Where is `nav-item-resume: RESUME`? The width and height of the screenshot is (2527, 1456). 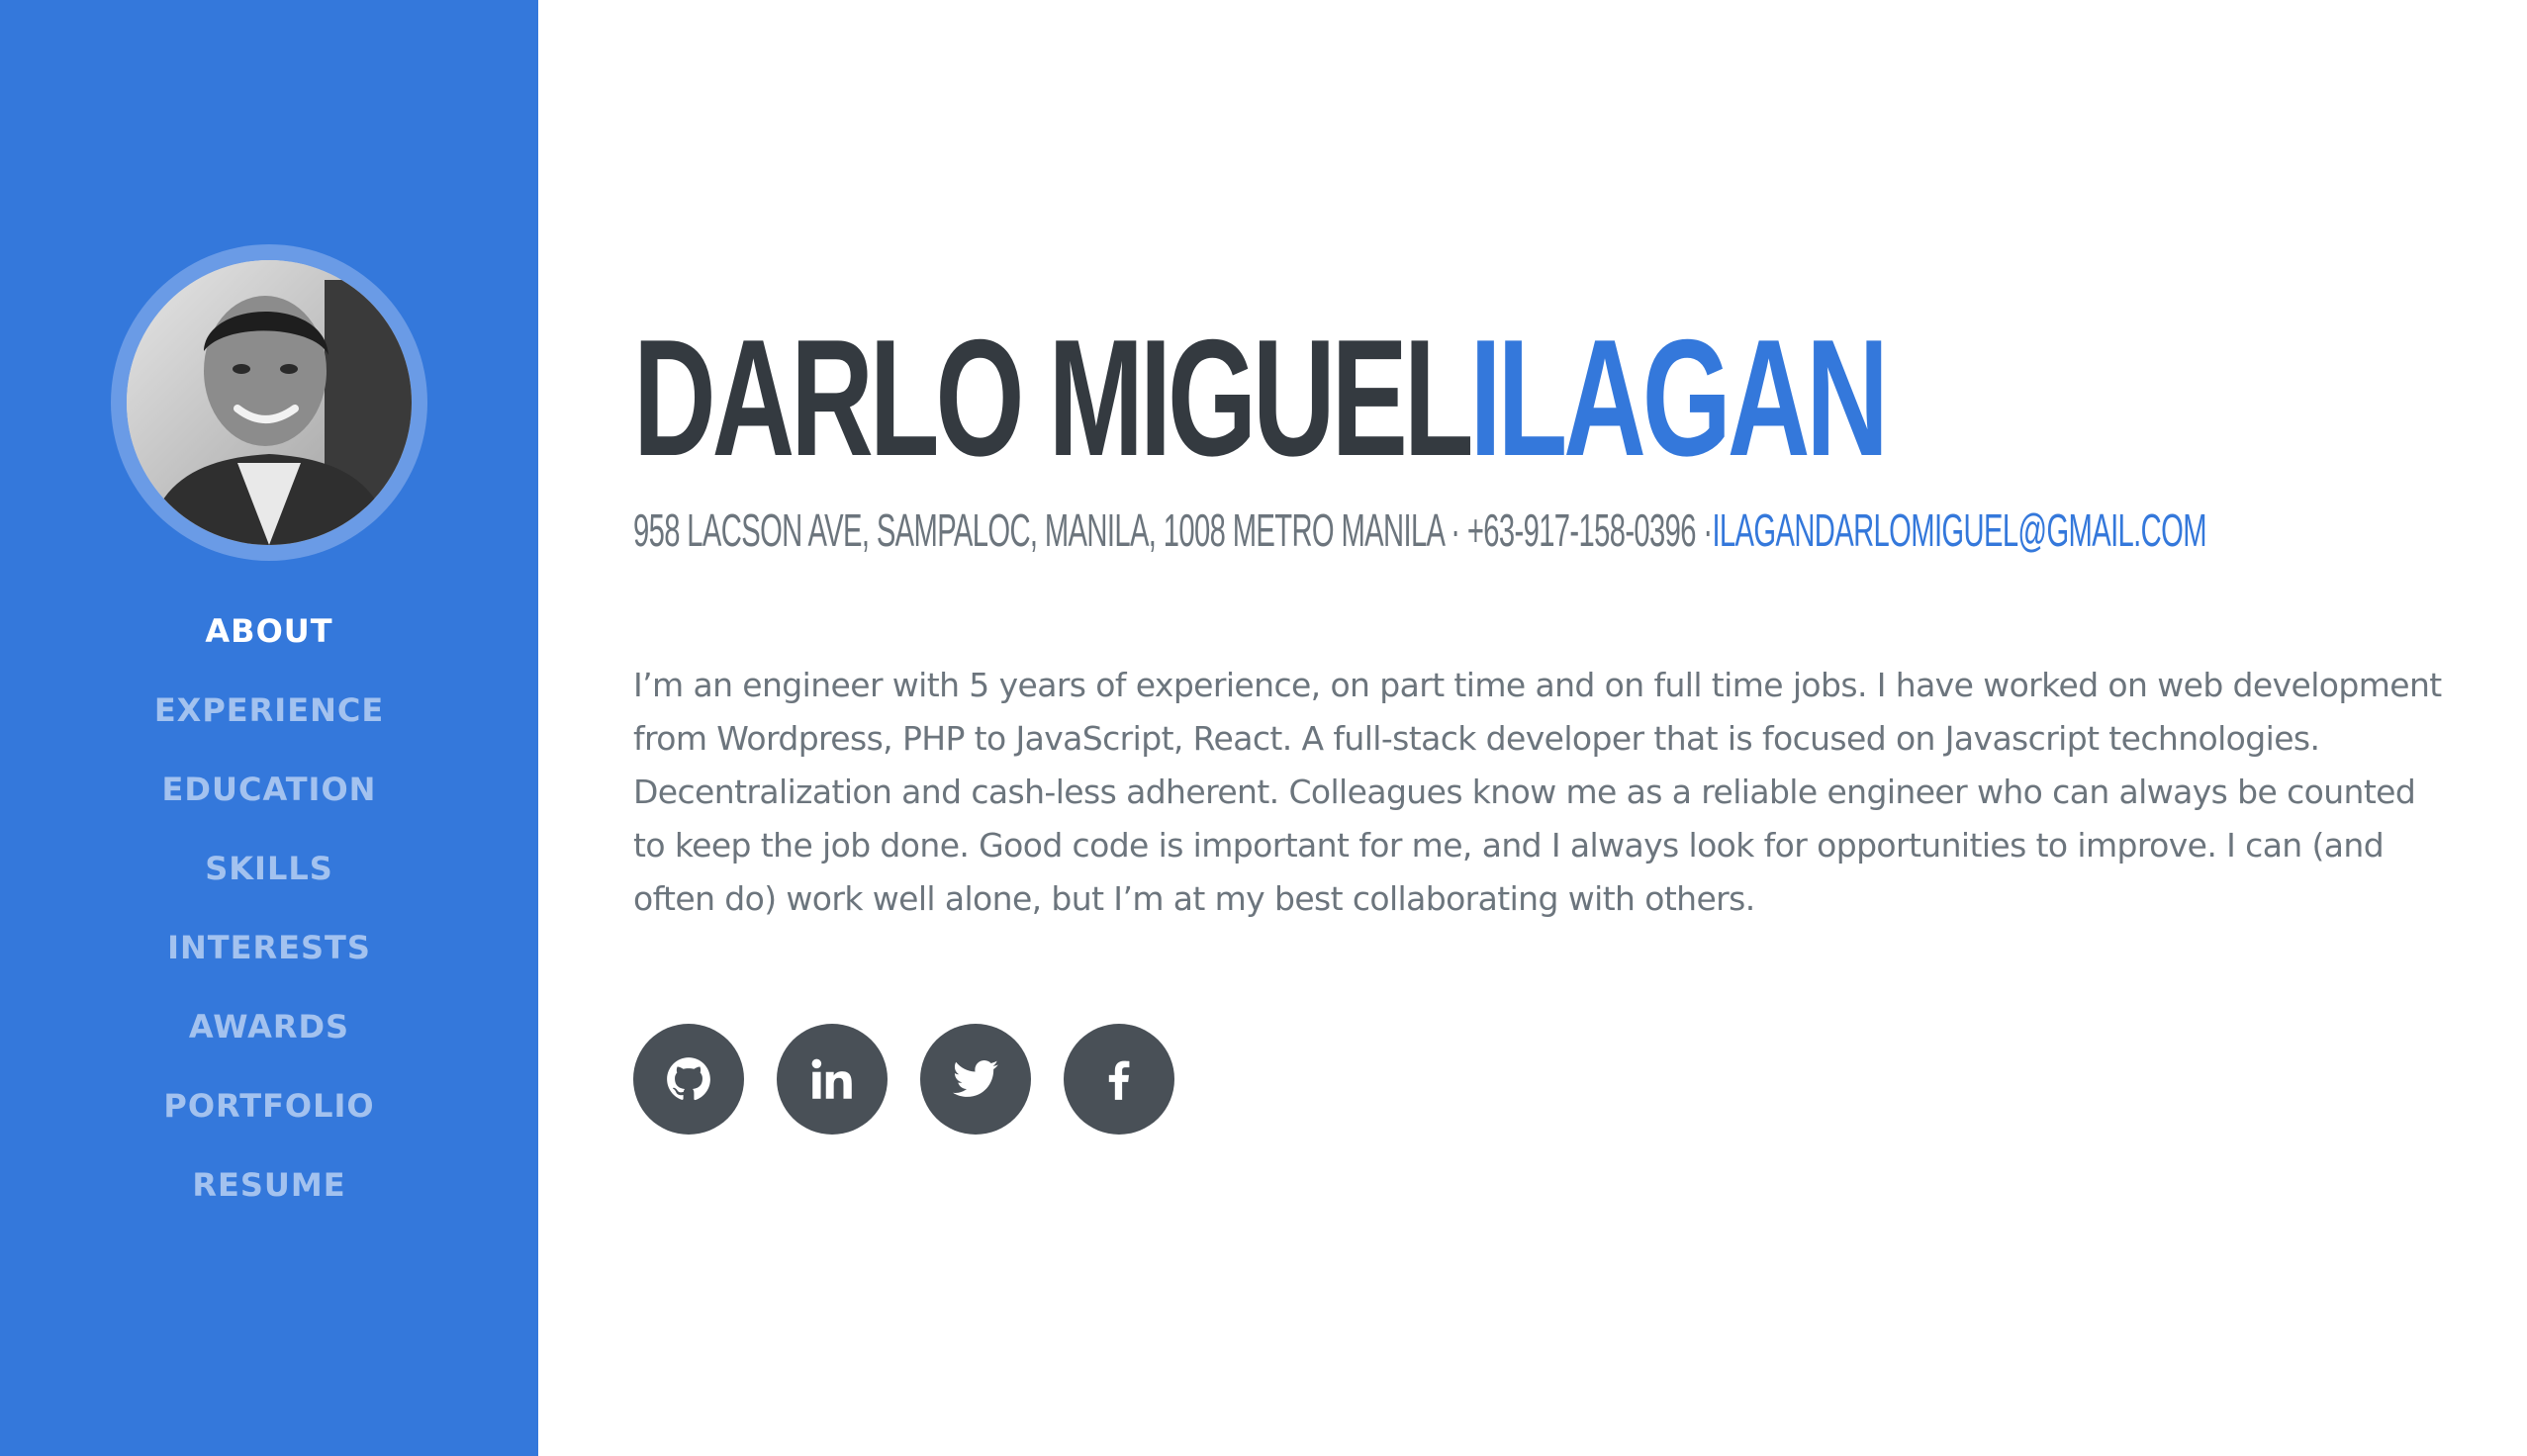 nav-item-resume: RESUME is located at coordinates (269, 1196).